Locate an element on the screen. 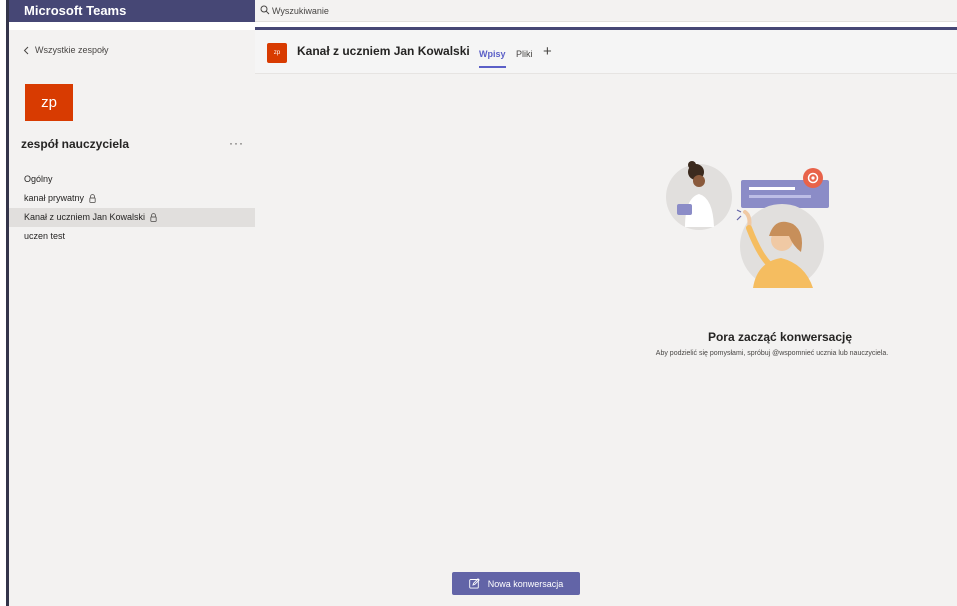 The image size is (957, 606). compose-icon is located at coordinates (474, 583).